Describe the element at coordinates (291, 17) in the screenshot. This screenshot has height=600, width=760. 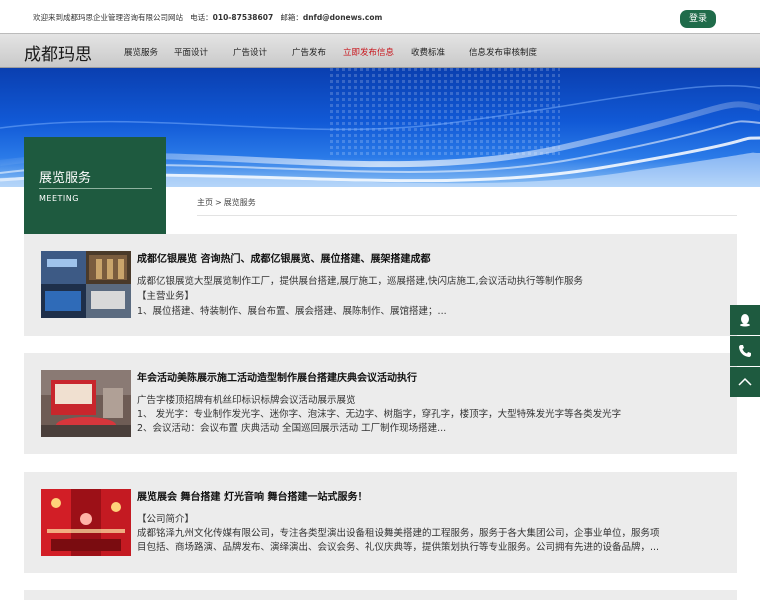
I see `email-label: 邮箱：` at that location.